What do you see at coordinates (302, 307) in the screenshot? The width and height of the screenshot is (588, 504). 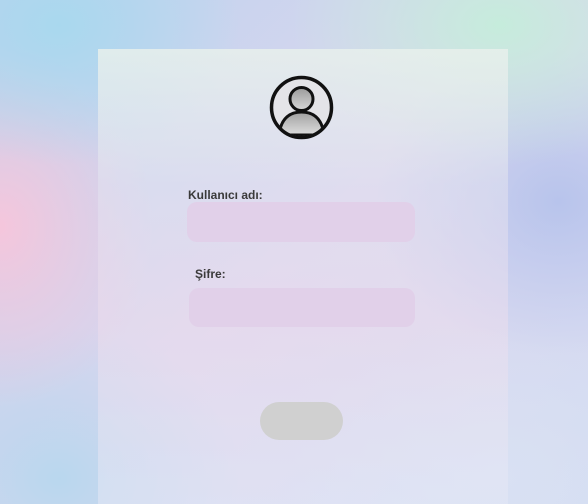 I see `password-input` at bounding box center [302, 307].